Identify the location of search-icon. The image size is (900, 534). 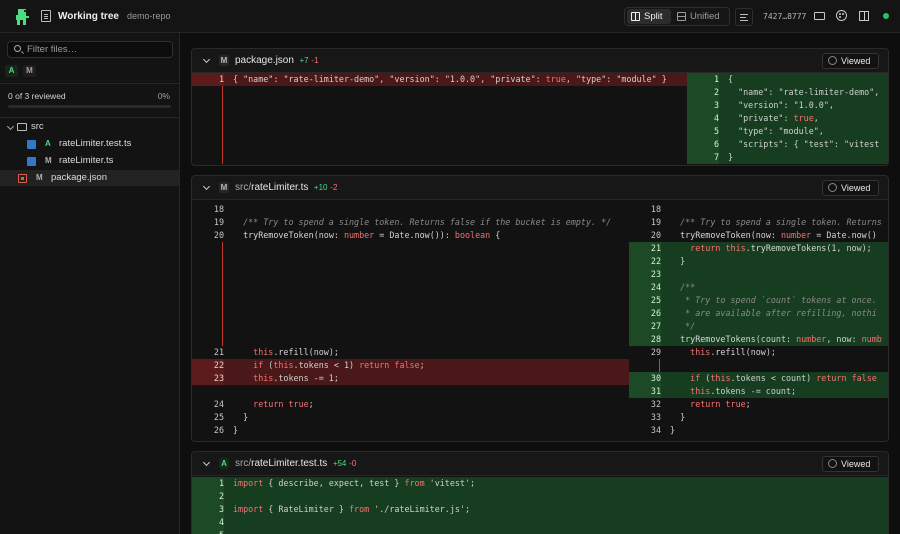
(17, 48).